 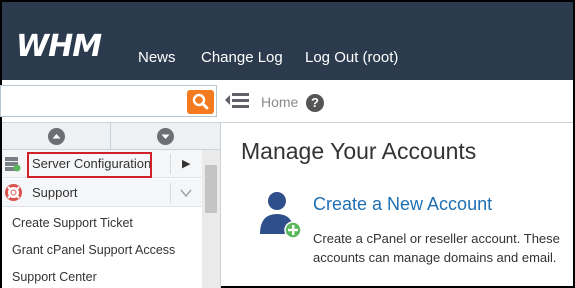 I want to click on scroll-up-button, so click(x=56, y=136).